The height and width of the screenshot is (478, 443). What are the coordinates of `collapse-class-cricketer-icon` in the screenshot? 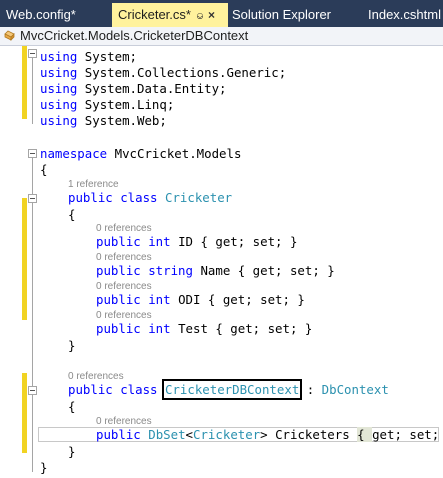 It's located at (32, 198).